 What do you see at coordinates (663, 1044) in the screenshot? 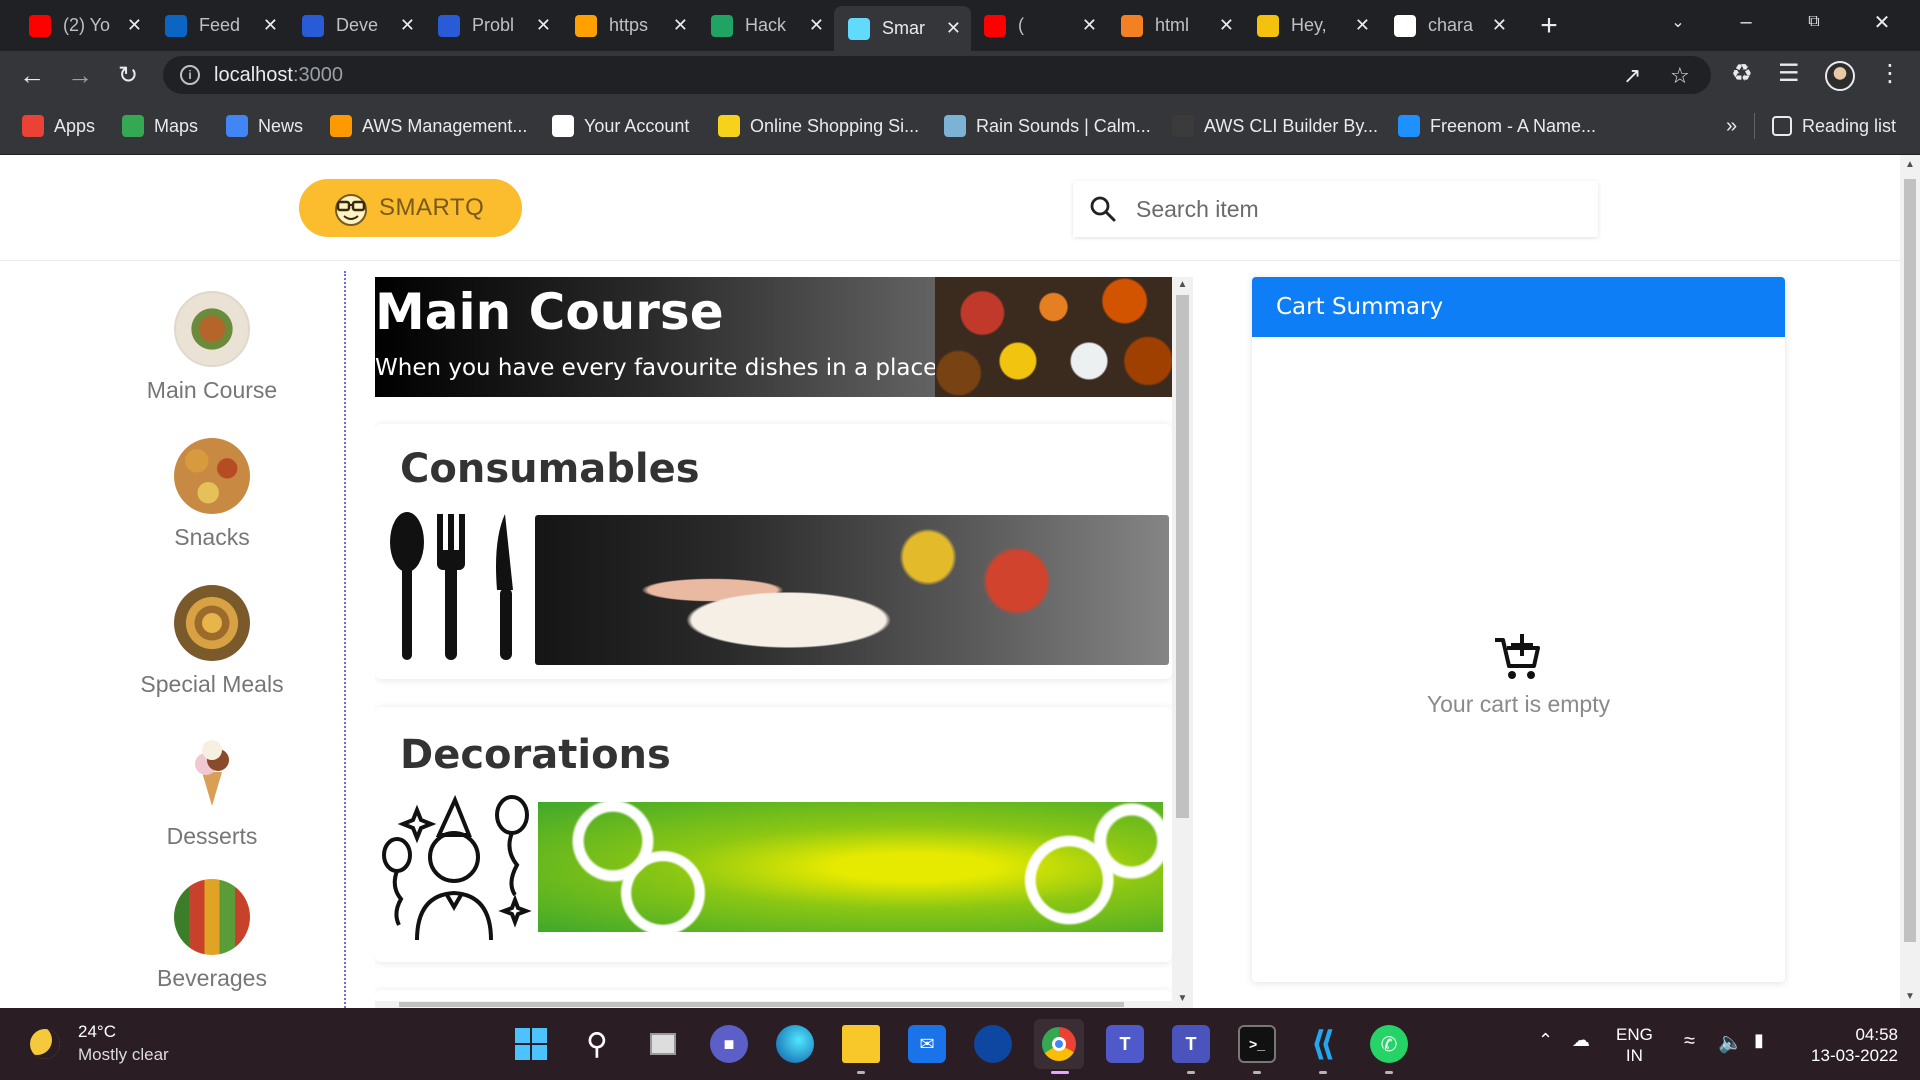
I see `task-view-icon` at bounding box center [663, 1044].